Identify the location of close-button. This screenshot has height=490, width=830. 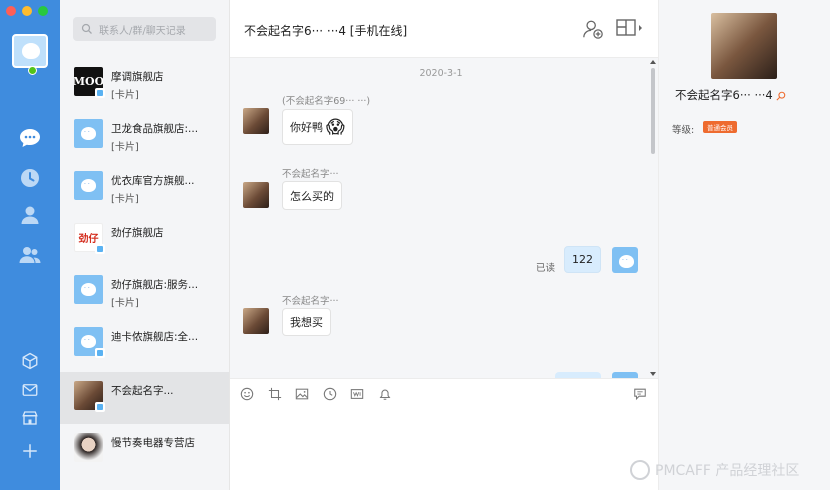
(11, 11).